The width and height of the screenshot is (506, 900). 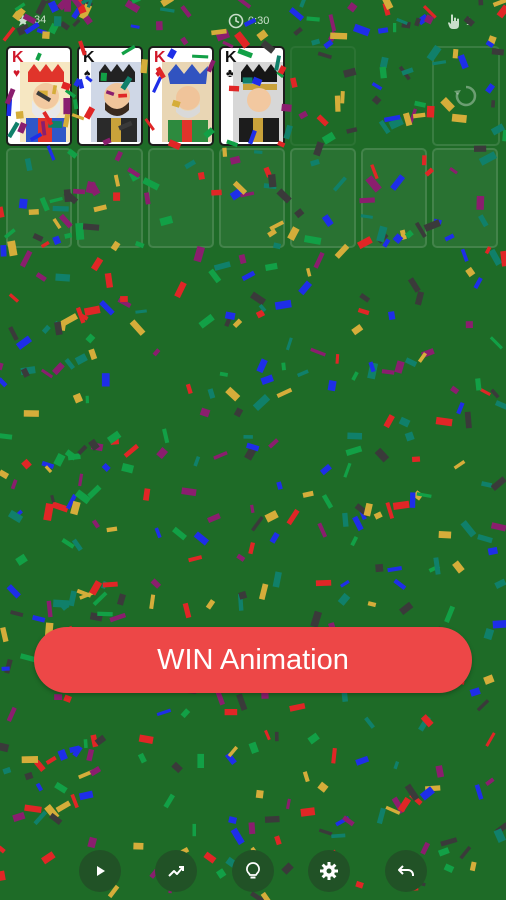 What do you see at coordinates (39, 96) in the screenshot?
I see `foundation-hearts-king: K ♥` at bounding box center [39, 96].